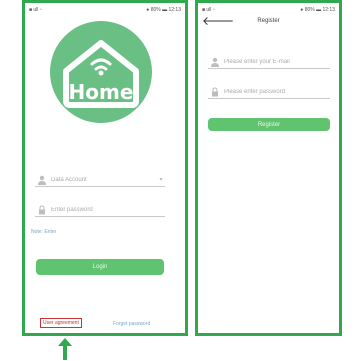  Describe the element at coordinates (65, 349) in the screenshot. I see `up-arrow-icon` at that location.